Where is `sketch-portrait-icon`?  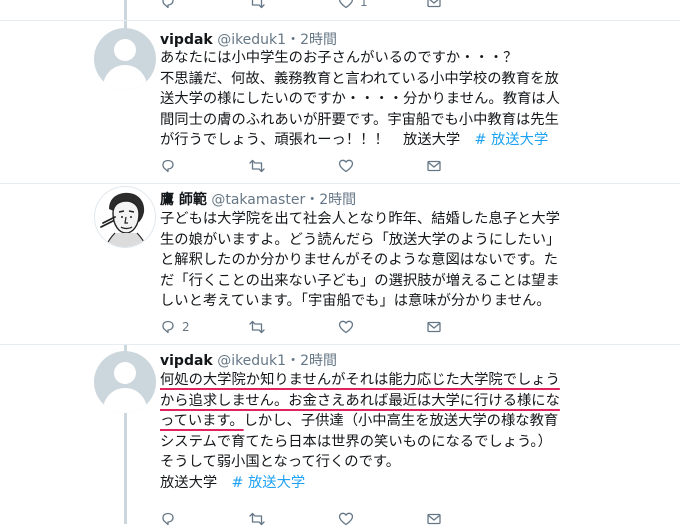
sketch-portrait-icon is located at coordinates (123, 219).